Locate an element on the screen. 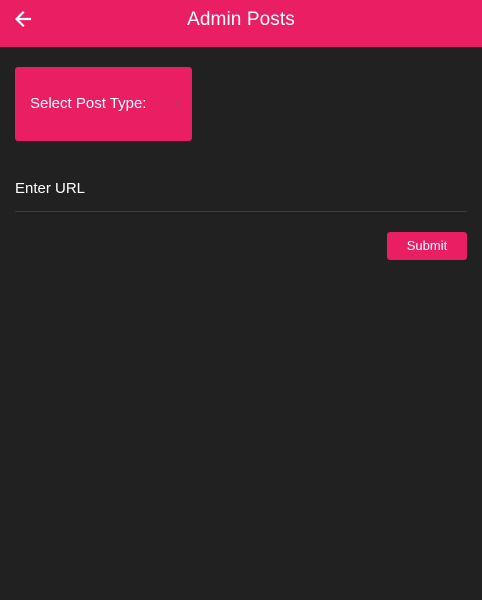 The height and width of the screenshot is (600, 482). post-type-dropdown: Select Post Type: is located at coordinates (103, 104).